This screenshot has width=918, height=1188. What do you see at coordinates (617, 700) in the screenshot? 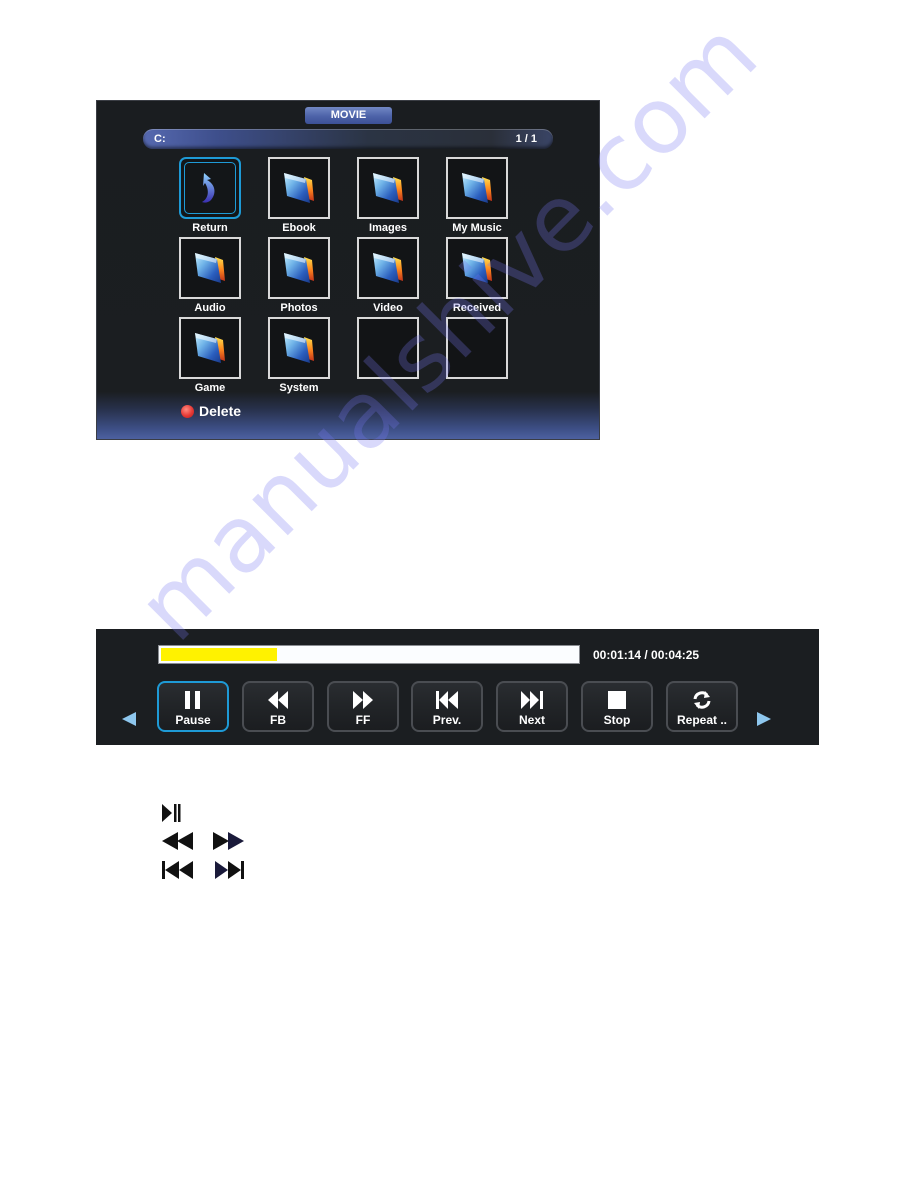
I see `stop-icon` at bounding box center [617, 700].